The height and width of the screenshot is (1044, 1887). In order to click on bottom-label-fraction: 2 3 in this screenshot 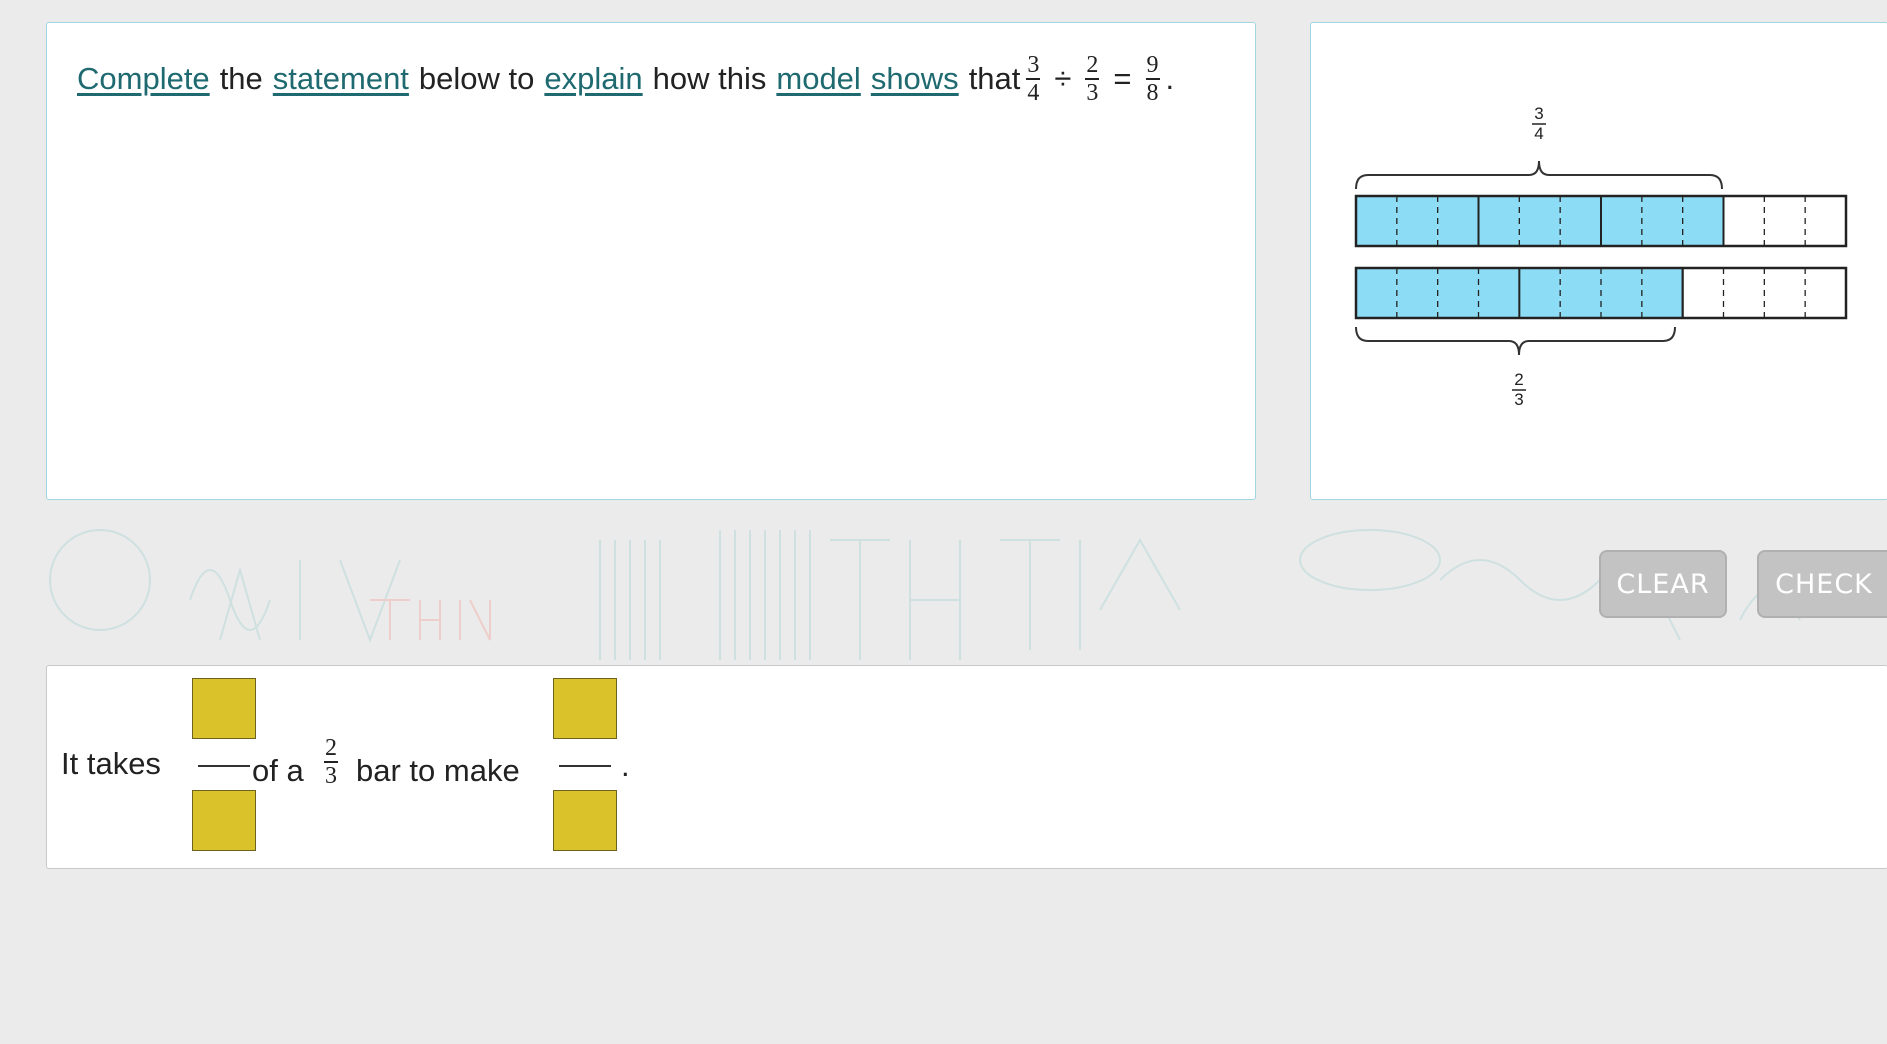, I will do `click(1519, 389)`.